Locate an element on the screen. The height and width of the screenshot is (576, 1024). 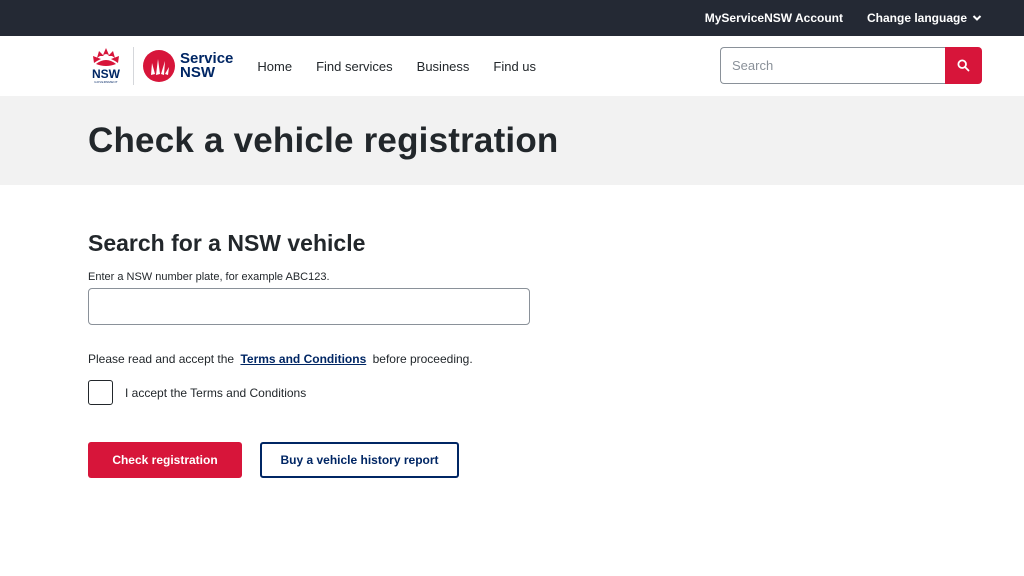
nsw-logo-subtext: GOVERNMENT is located at coordinates (106, 82).